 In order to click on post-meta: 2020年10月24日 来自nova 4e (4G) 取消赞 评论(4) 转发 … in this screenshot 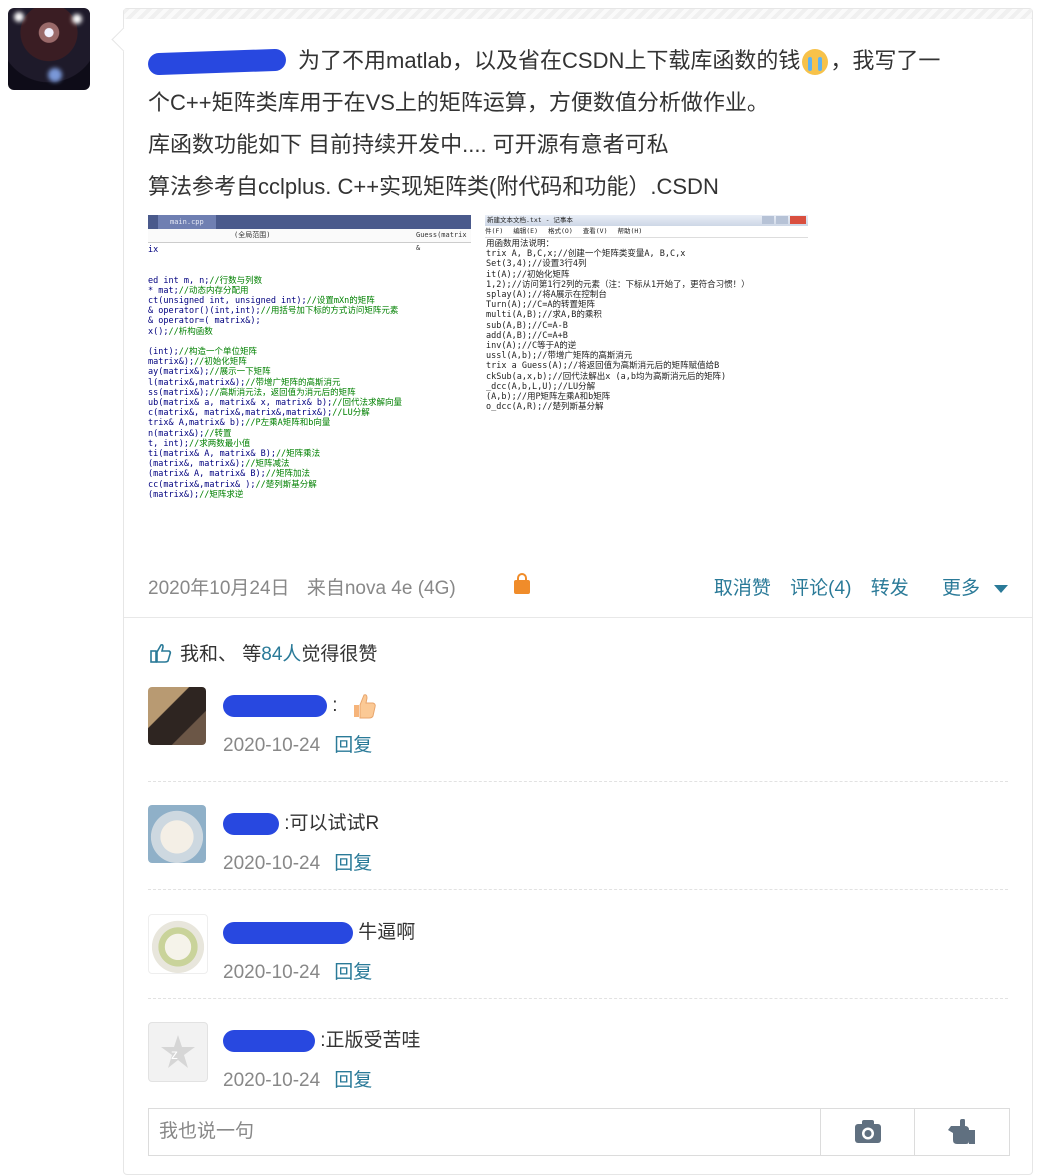, I will do `click(578, 588)`.